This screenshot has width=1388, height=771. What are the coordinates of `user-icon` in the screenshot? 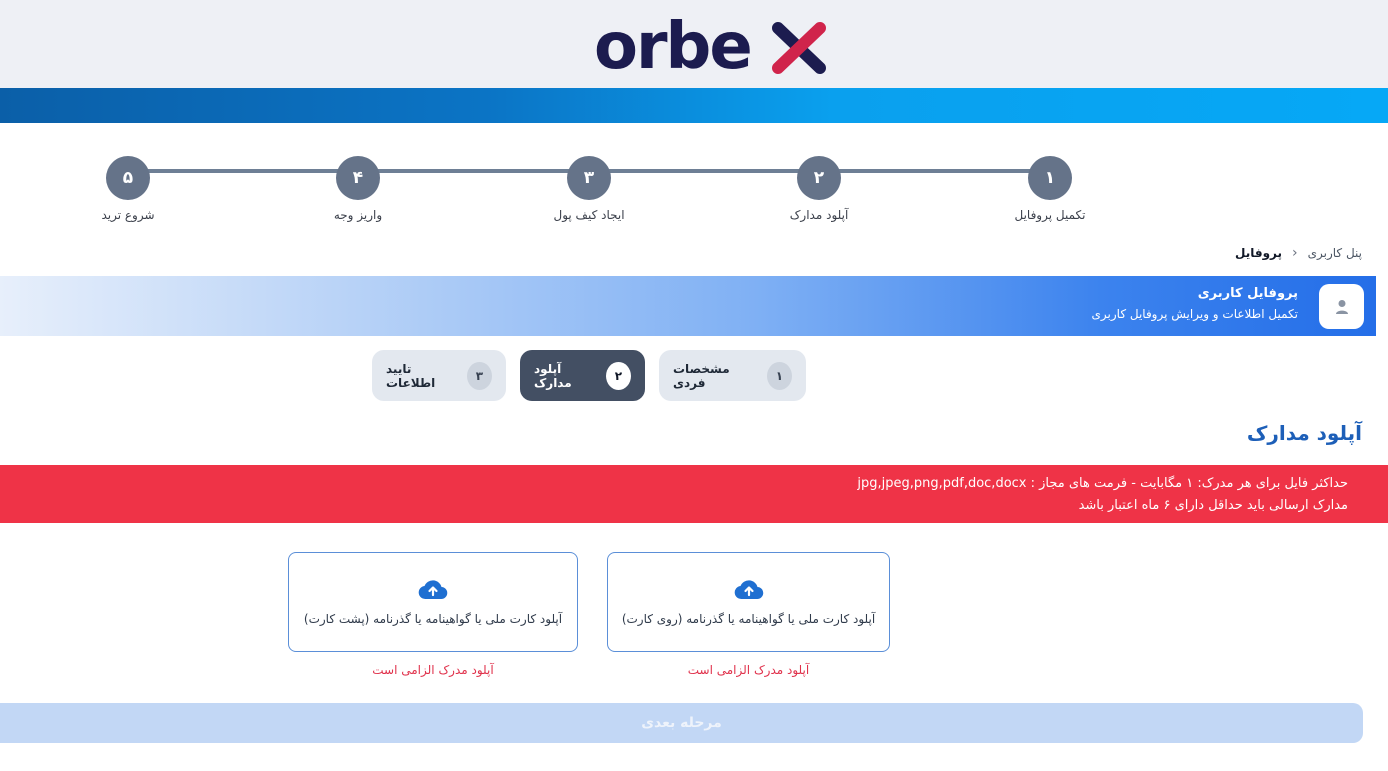 It's located at (1341, 306).